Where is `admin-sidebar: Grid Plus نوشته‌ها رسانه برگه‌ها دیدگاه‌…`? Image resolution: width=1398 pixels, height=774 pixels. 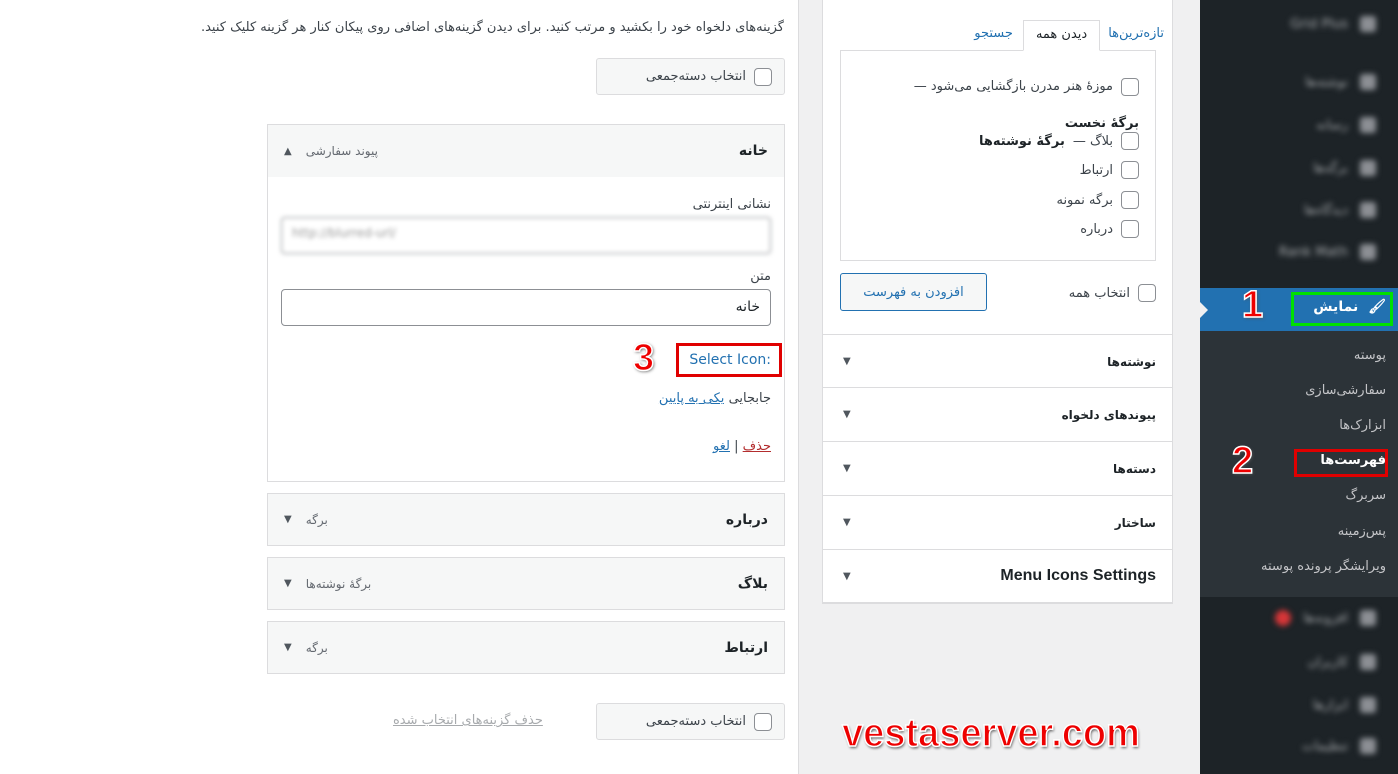
admin-sidebar: Grid Plus نوشته‌ها رسانه برگه‌ها دیدگاه‌… is located at coordinates (1299, 387).